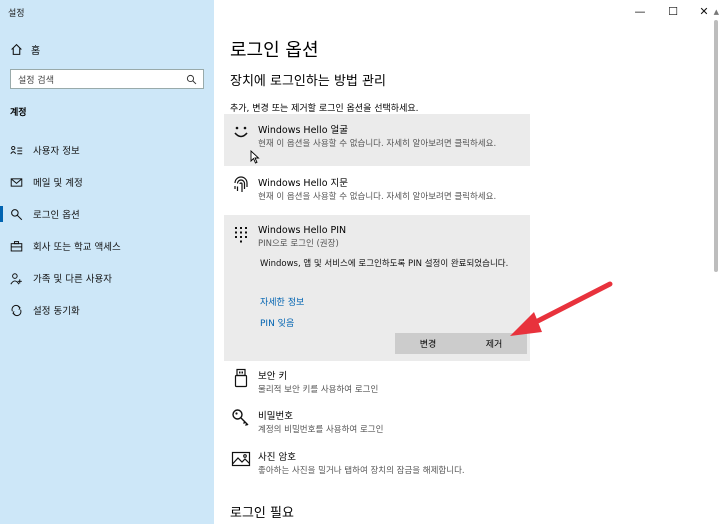 The width and height of the screenshot is (720, 524). Describe the element at coordinates (274, 50) in the screenshot. I see `page-title: 로그인 옵션` at that location.